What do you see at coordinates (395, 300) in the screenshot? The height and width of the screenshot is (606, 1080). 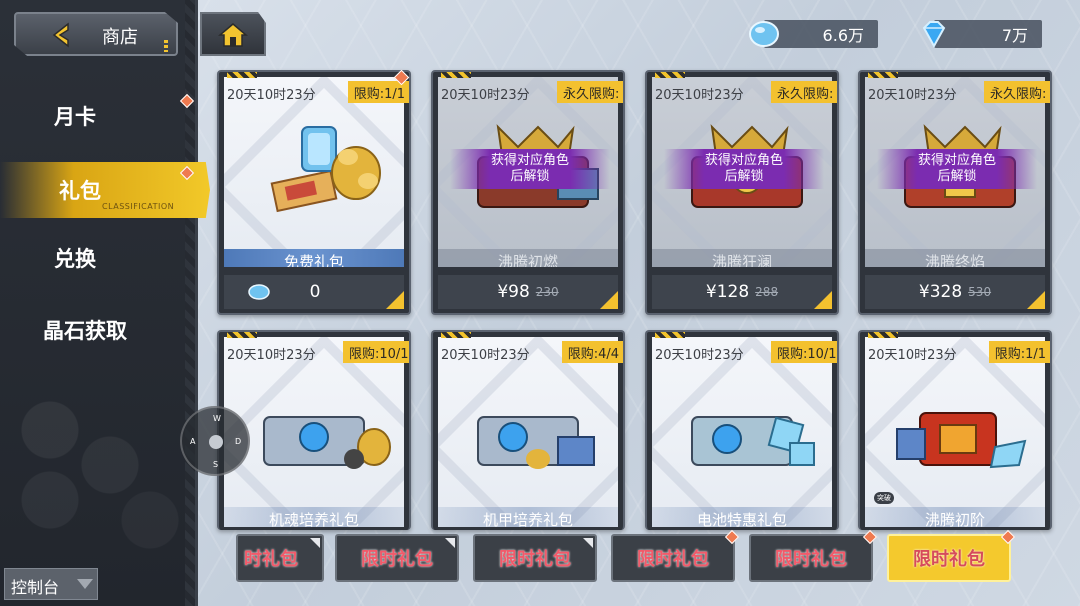 I see `price-corner-decoration` at bounding box center [395, 300].